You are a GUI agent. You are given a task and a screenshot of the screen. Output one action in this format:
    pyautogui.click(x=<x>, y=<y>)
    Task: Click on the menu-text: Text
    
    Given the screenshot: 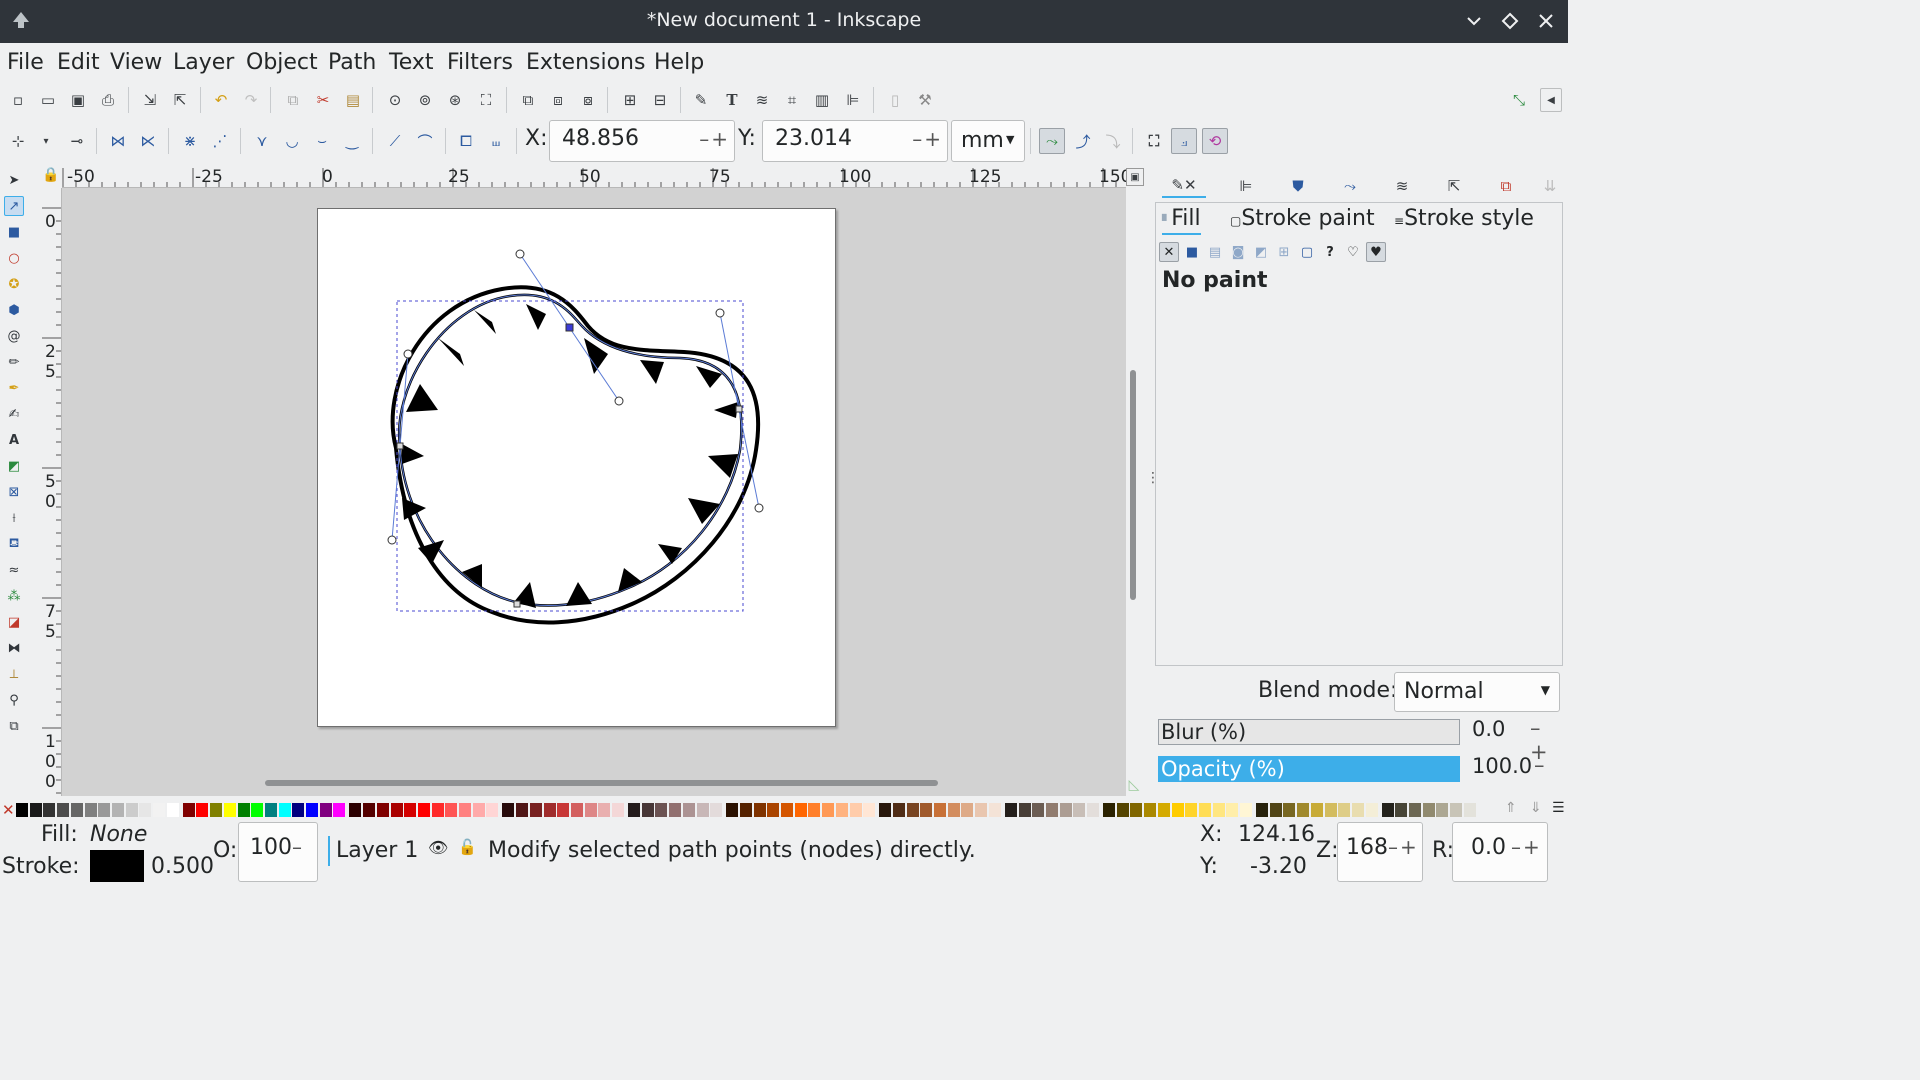 What is the action you would take?
    pyautogui.click(x=411, y=62)
    